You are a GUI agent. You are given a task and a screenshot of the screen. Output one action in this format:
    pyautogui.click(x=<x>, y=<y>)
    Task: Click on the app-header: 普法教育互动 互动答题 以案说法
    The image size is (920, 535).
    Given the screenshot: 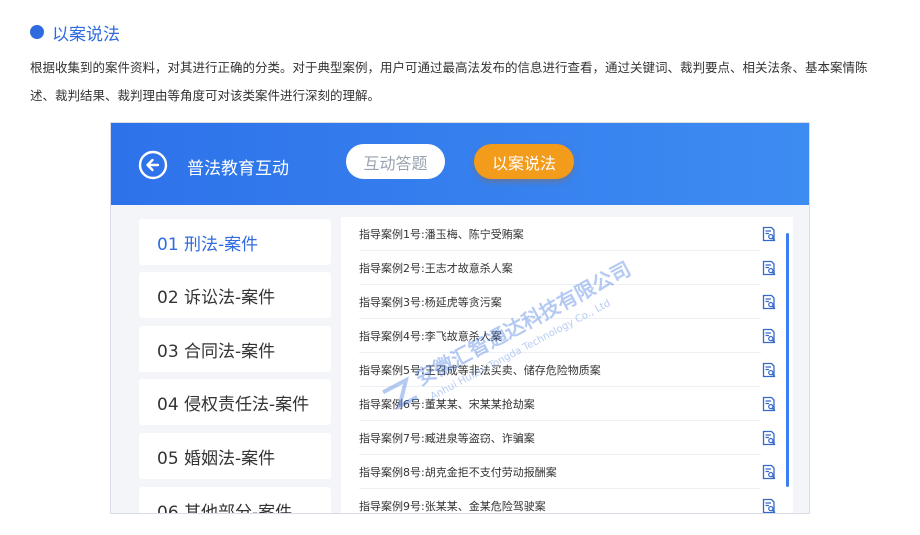 What is the action you would take?
    pyautogui.click(x=460, y=164)
    